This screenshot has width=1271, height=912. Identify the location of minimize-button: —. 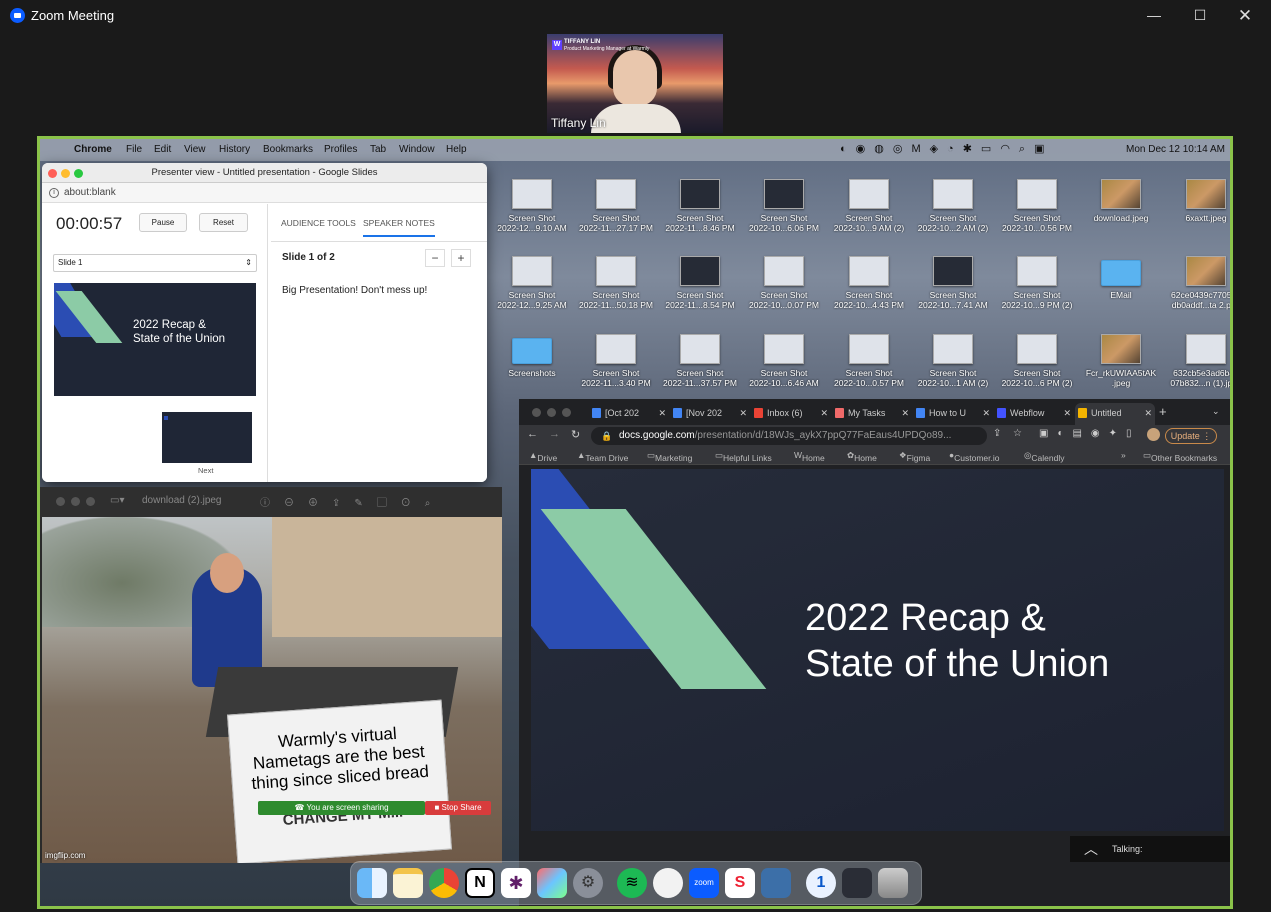
(1154, 15).